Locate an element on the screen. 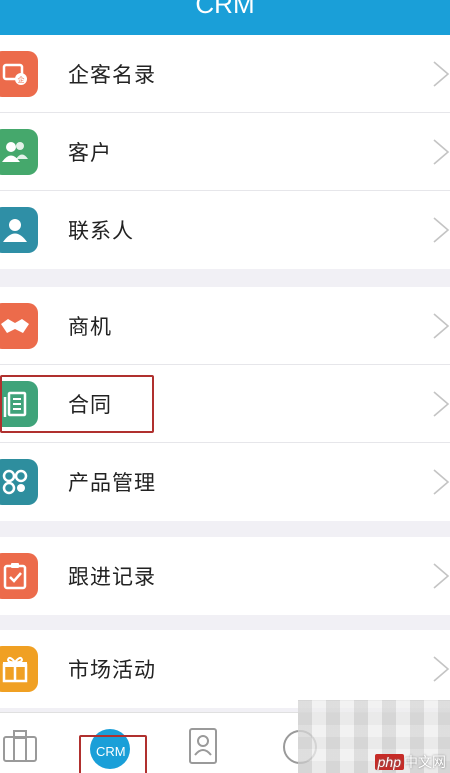 Image resolution: width=450 pixels, height=773 pixels. watermark: php 中文网 is located at coordinates (410, 762).